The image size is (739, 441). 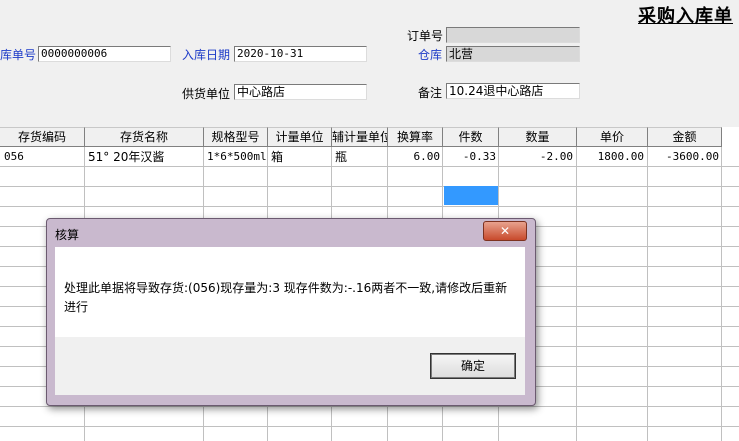 I want to click on doc-no-field: 0000000006, so click(x=104, y=54).